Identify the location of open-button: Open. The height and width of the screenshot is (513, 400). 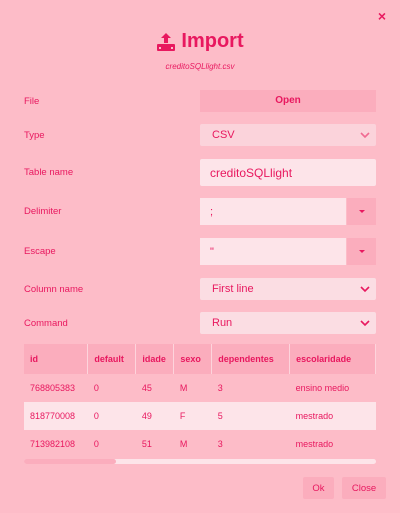
(288, 101).